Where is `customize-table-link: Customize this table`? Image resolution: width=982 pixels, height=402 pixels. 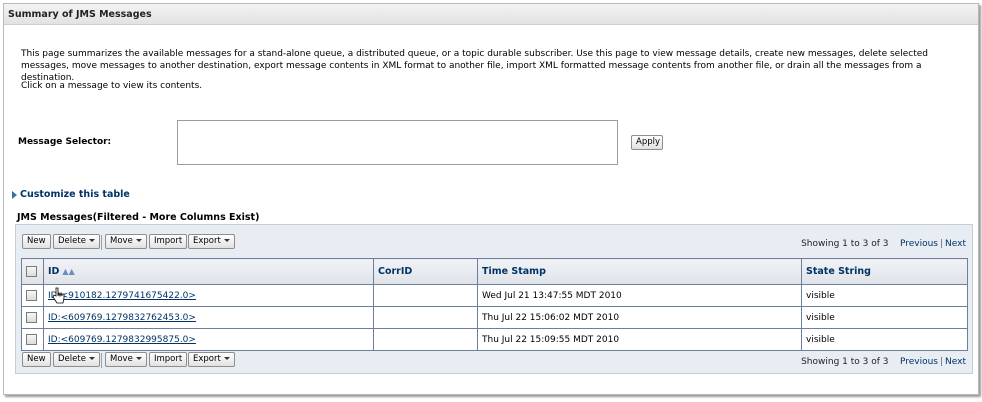
customize-table-link: Customize this table is located at coordinates (75, 194).